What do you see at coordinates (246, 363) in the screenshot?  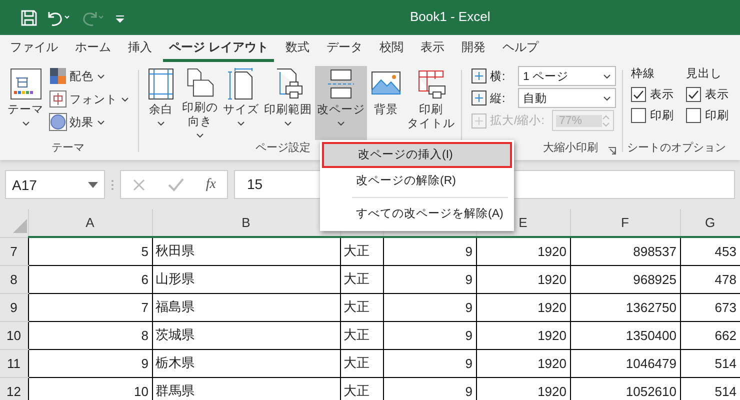 I see `table-cell: 栃木県` at bounding box center [246, 363].